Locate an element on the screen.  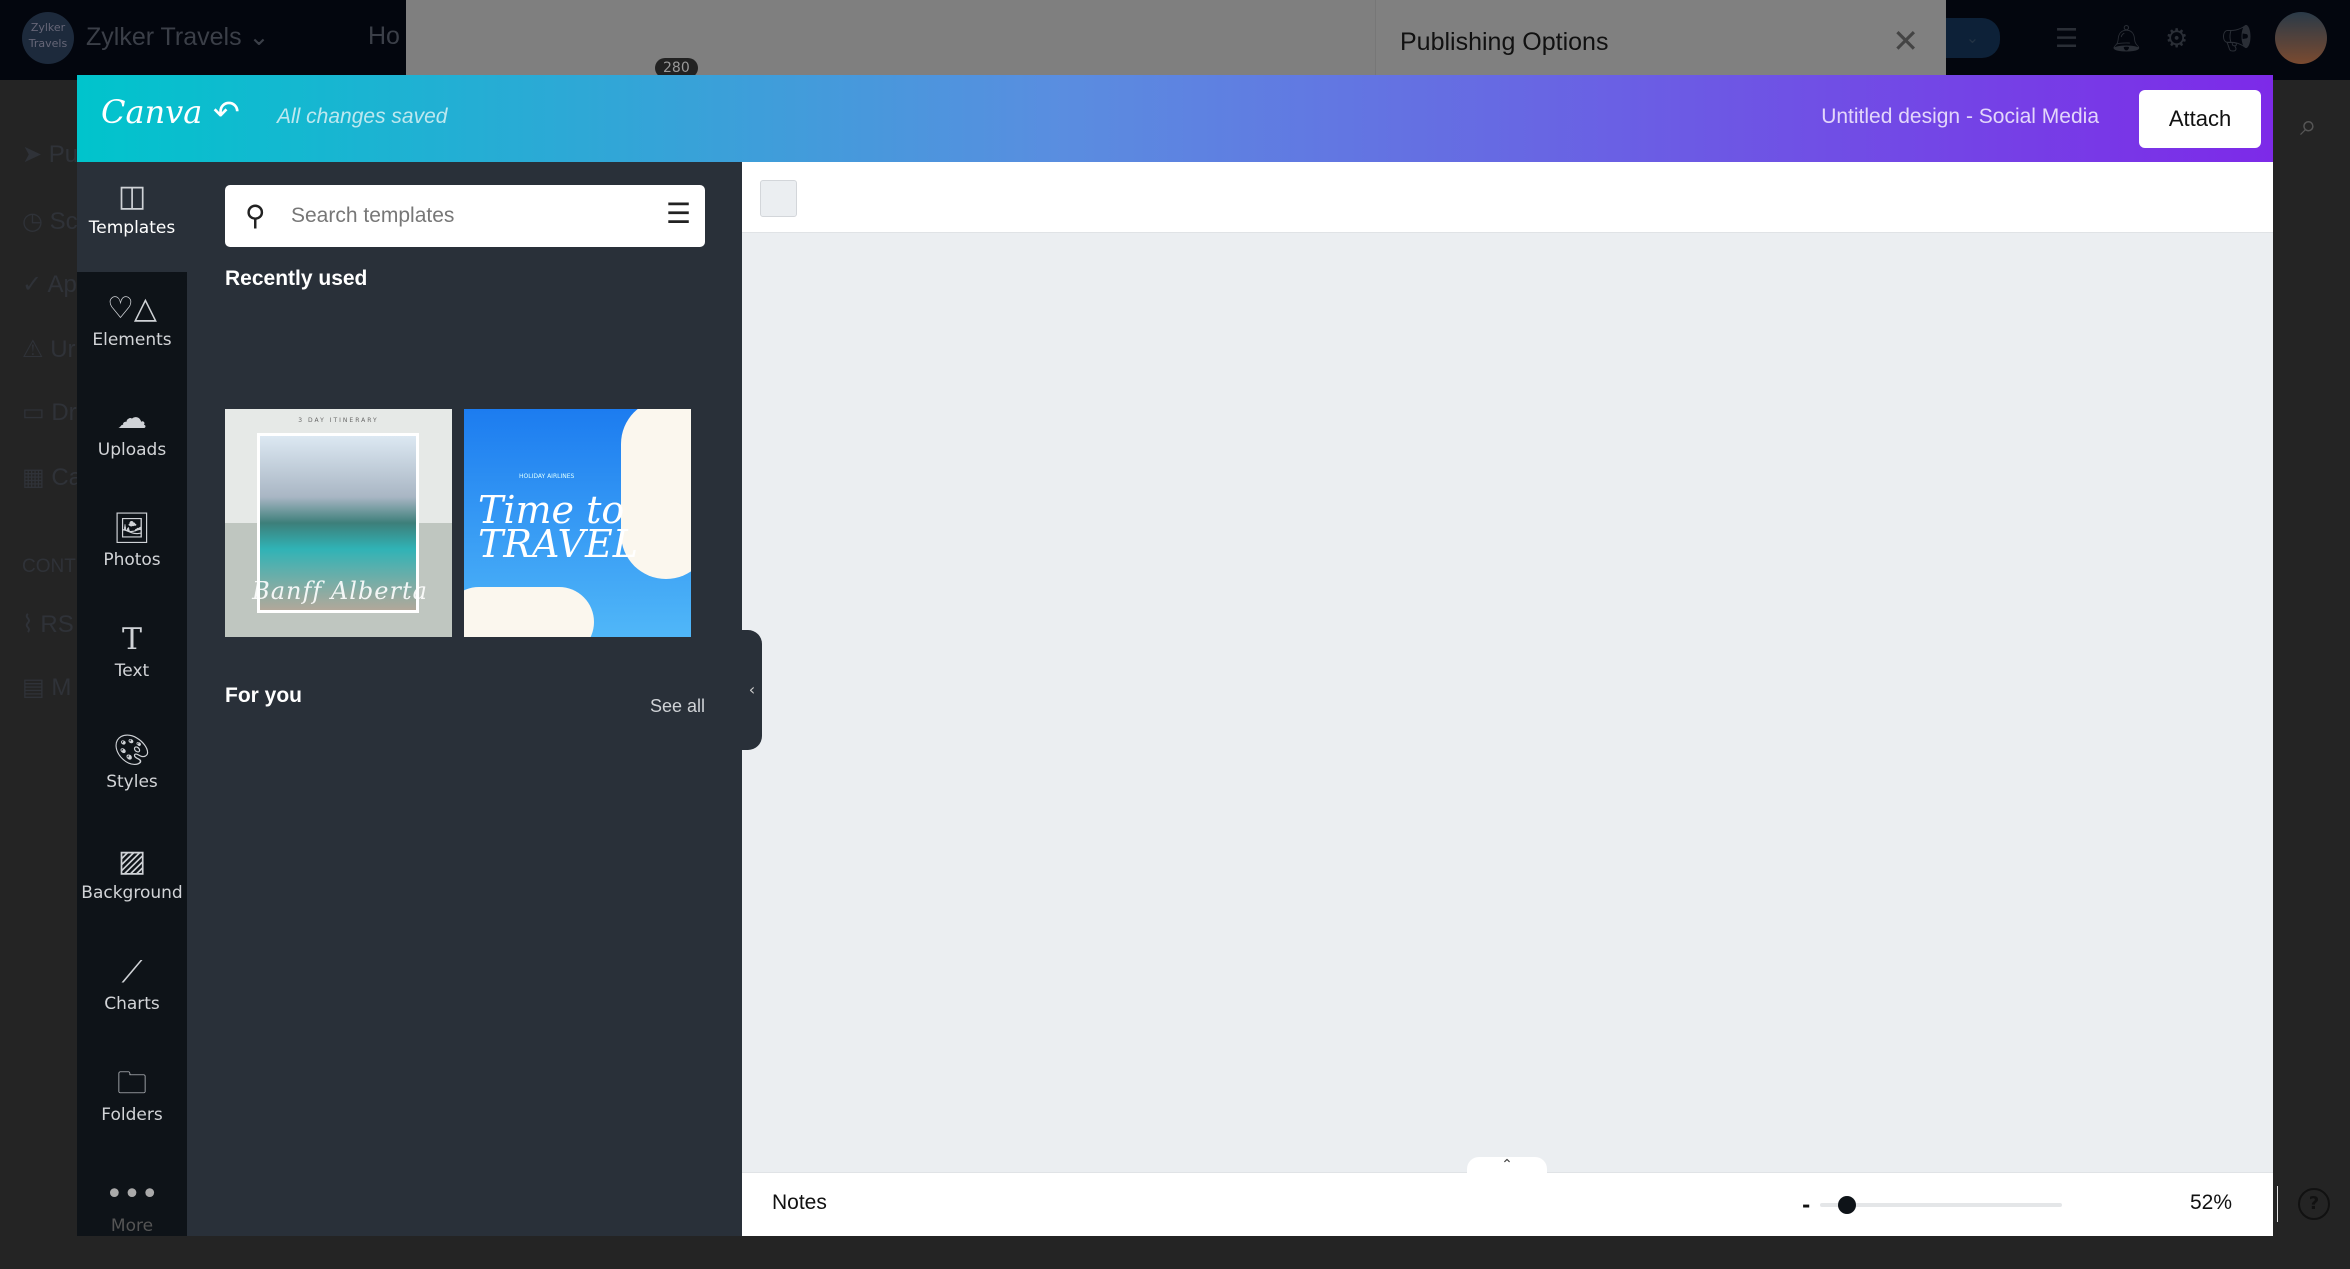
tab-elements: ♡△ Elements is located at coordinates (132, 321).